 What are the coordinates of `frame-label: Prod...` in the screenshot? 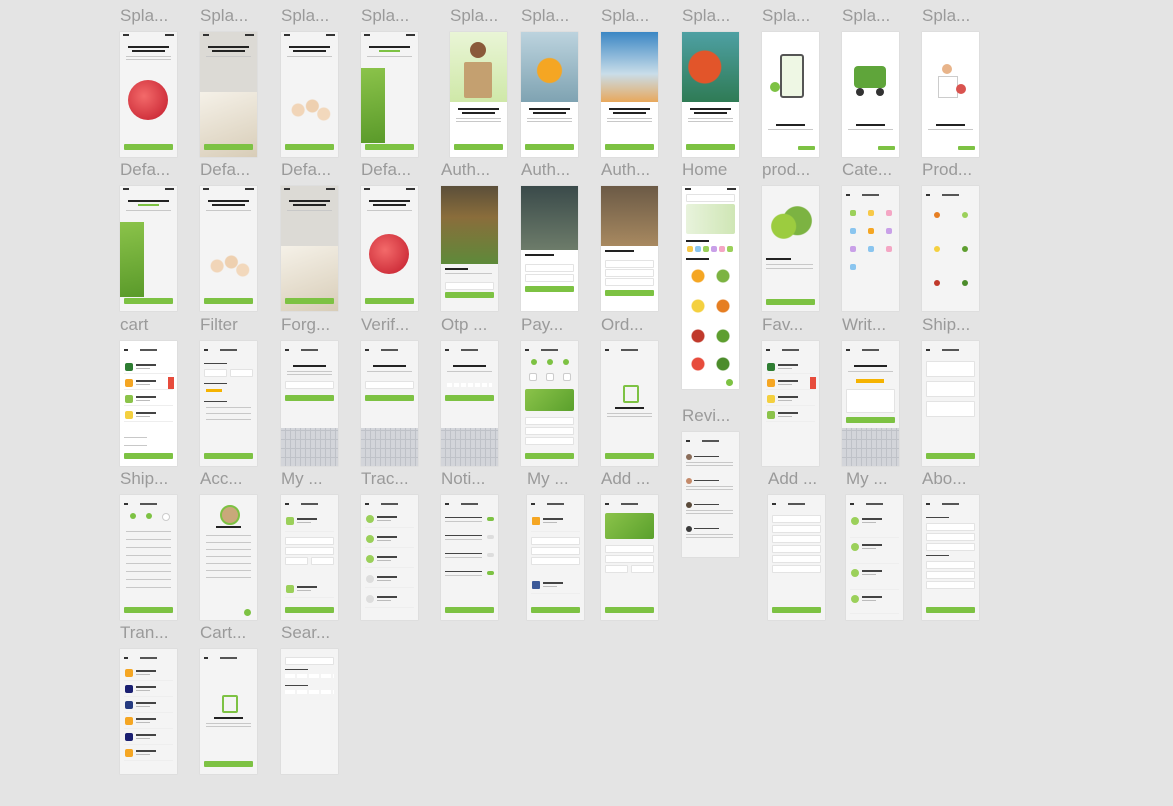 It's located at (947, 169).